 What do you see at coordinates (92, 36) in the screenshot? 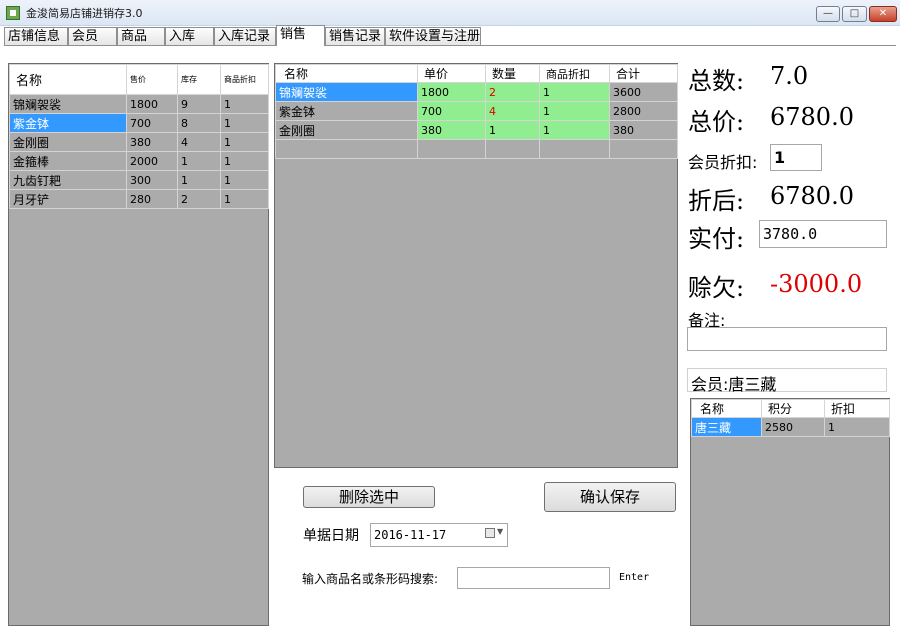
I see `tab-members: 会员` at bounding box center [92, 36].